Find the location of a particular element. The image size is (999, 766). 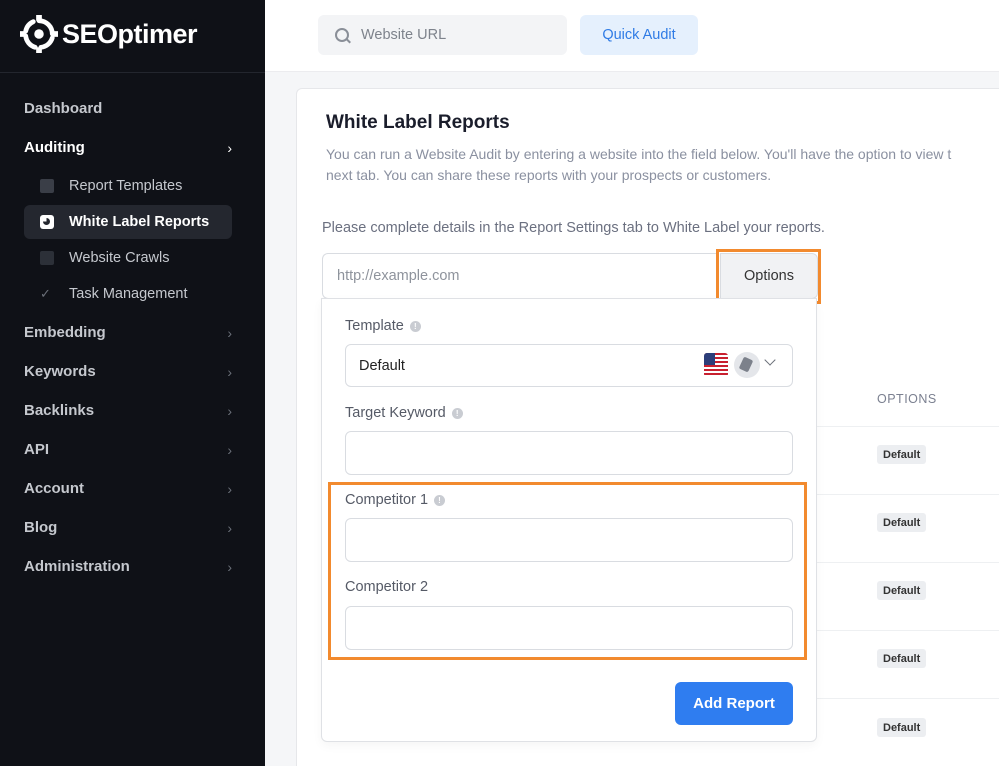

sidebar-item-task-management: ✓ Task Management is located at coordinates (128, 294).